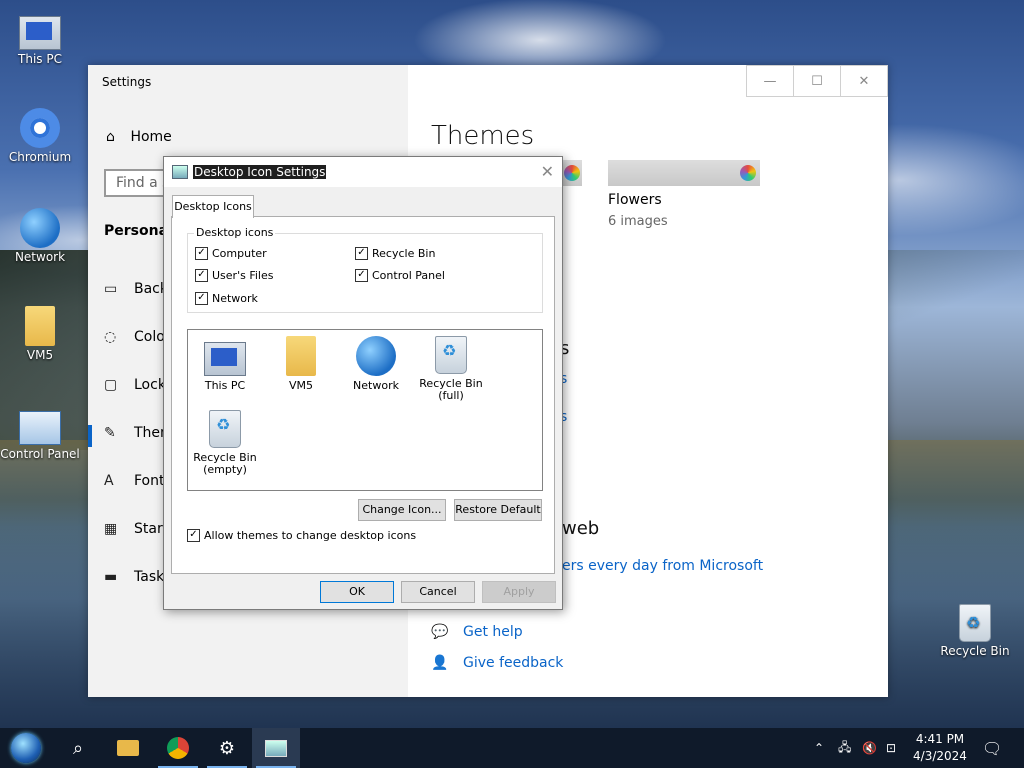 The width and height of the screenshot is (1024, 768). Describe the element at coordinates (770, 81) in the screenshot. I see `minimize-button: —` at that location.